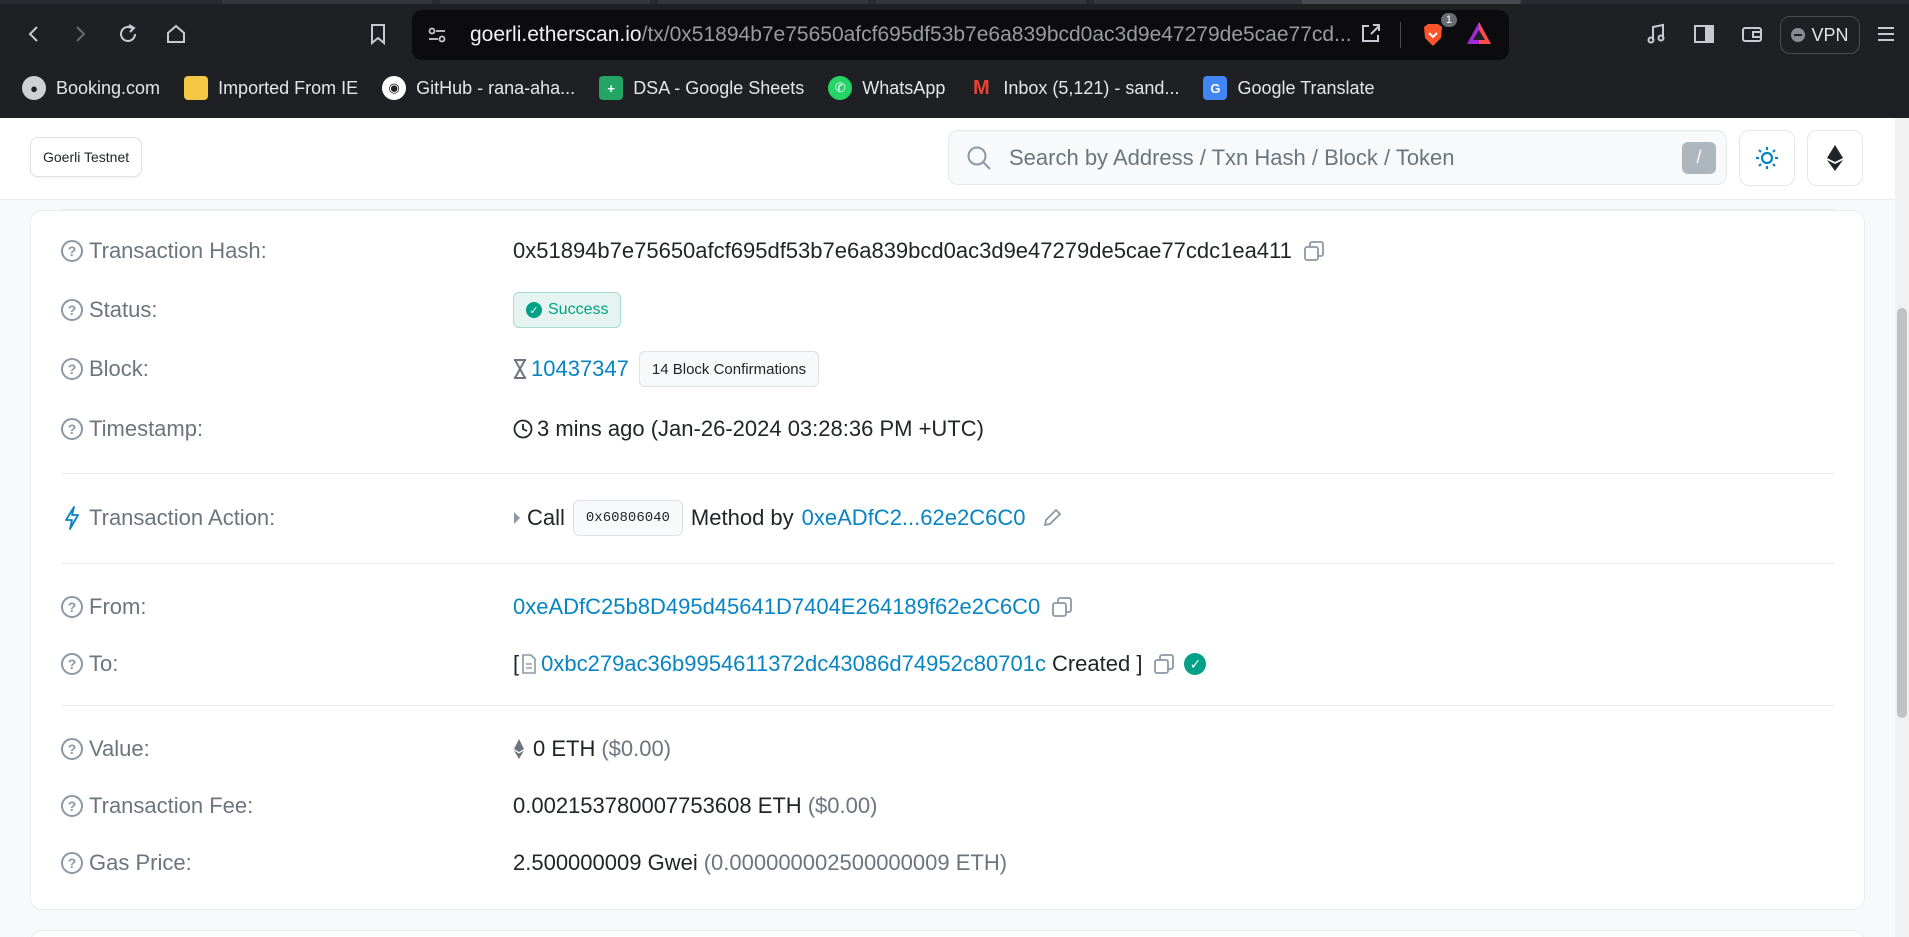  What do you see at coordinates (86, 157) in the screenshot?
I see `network-badge: Goerli Testnet` at bounding box center [86, 157].